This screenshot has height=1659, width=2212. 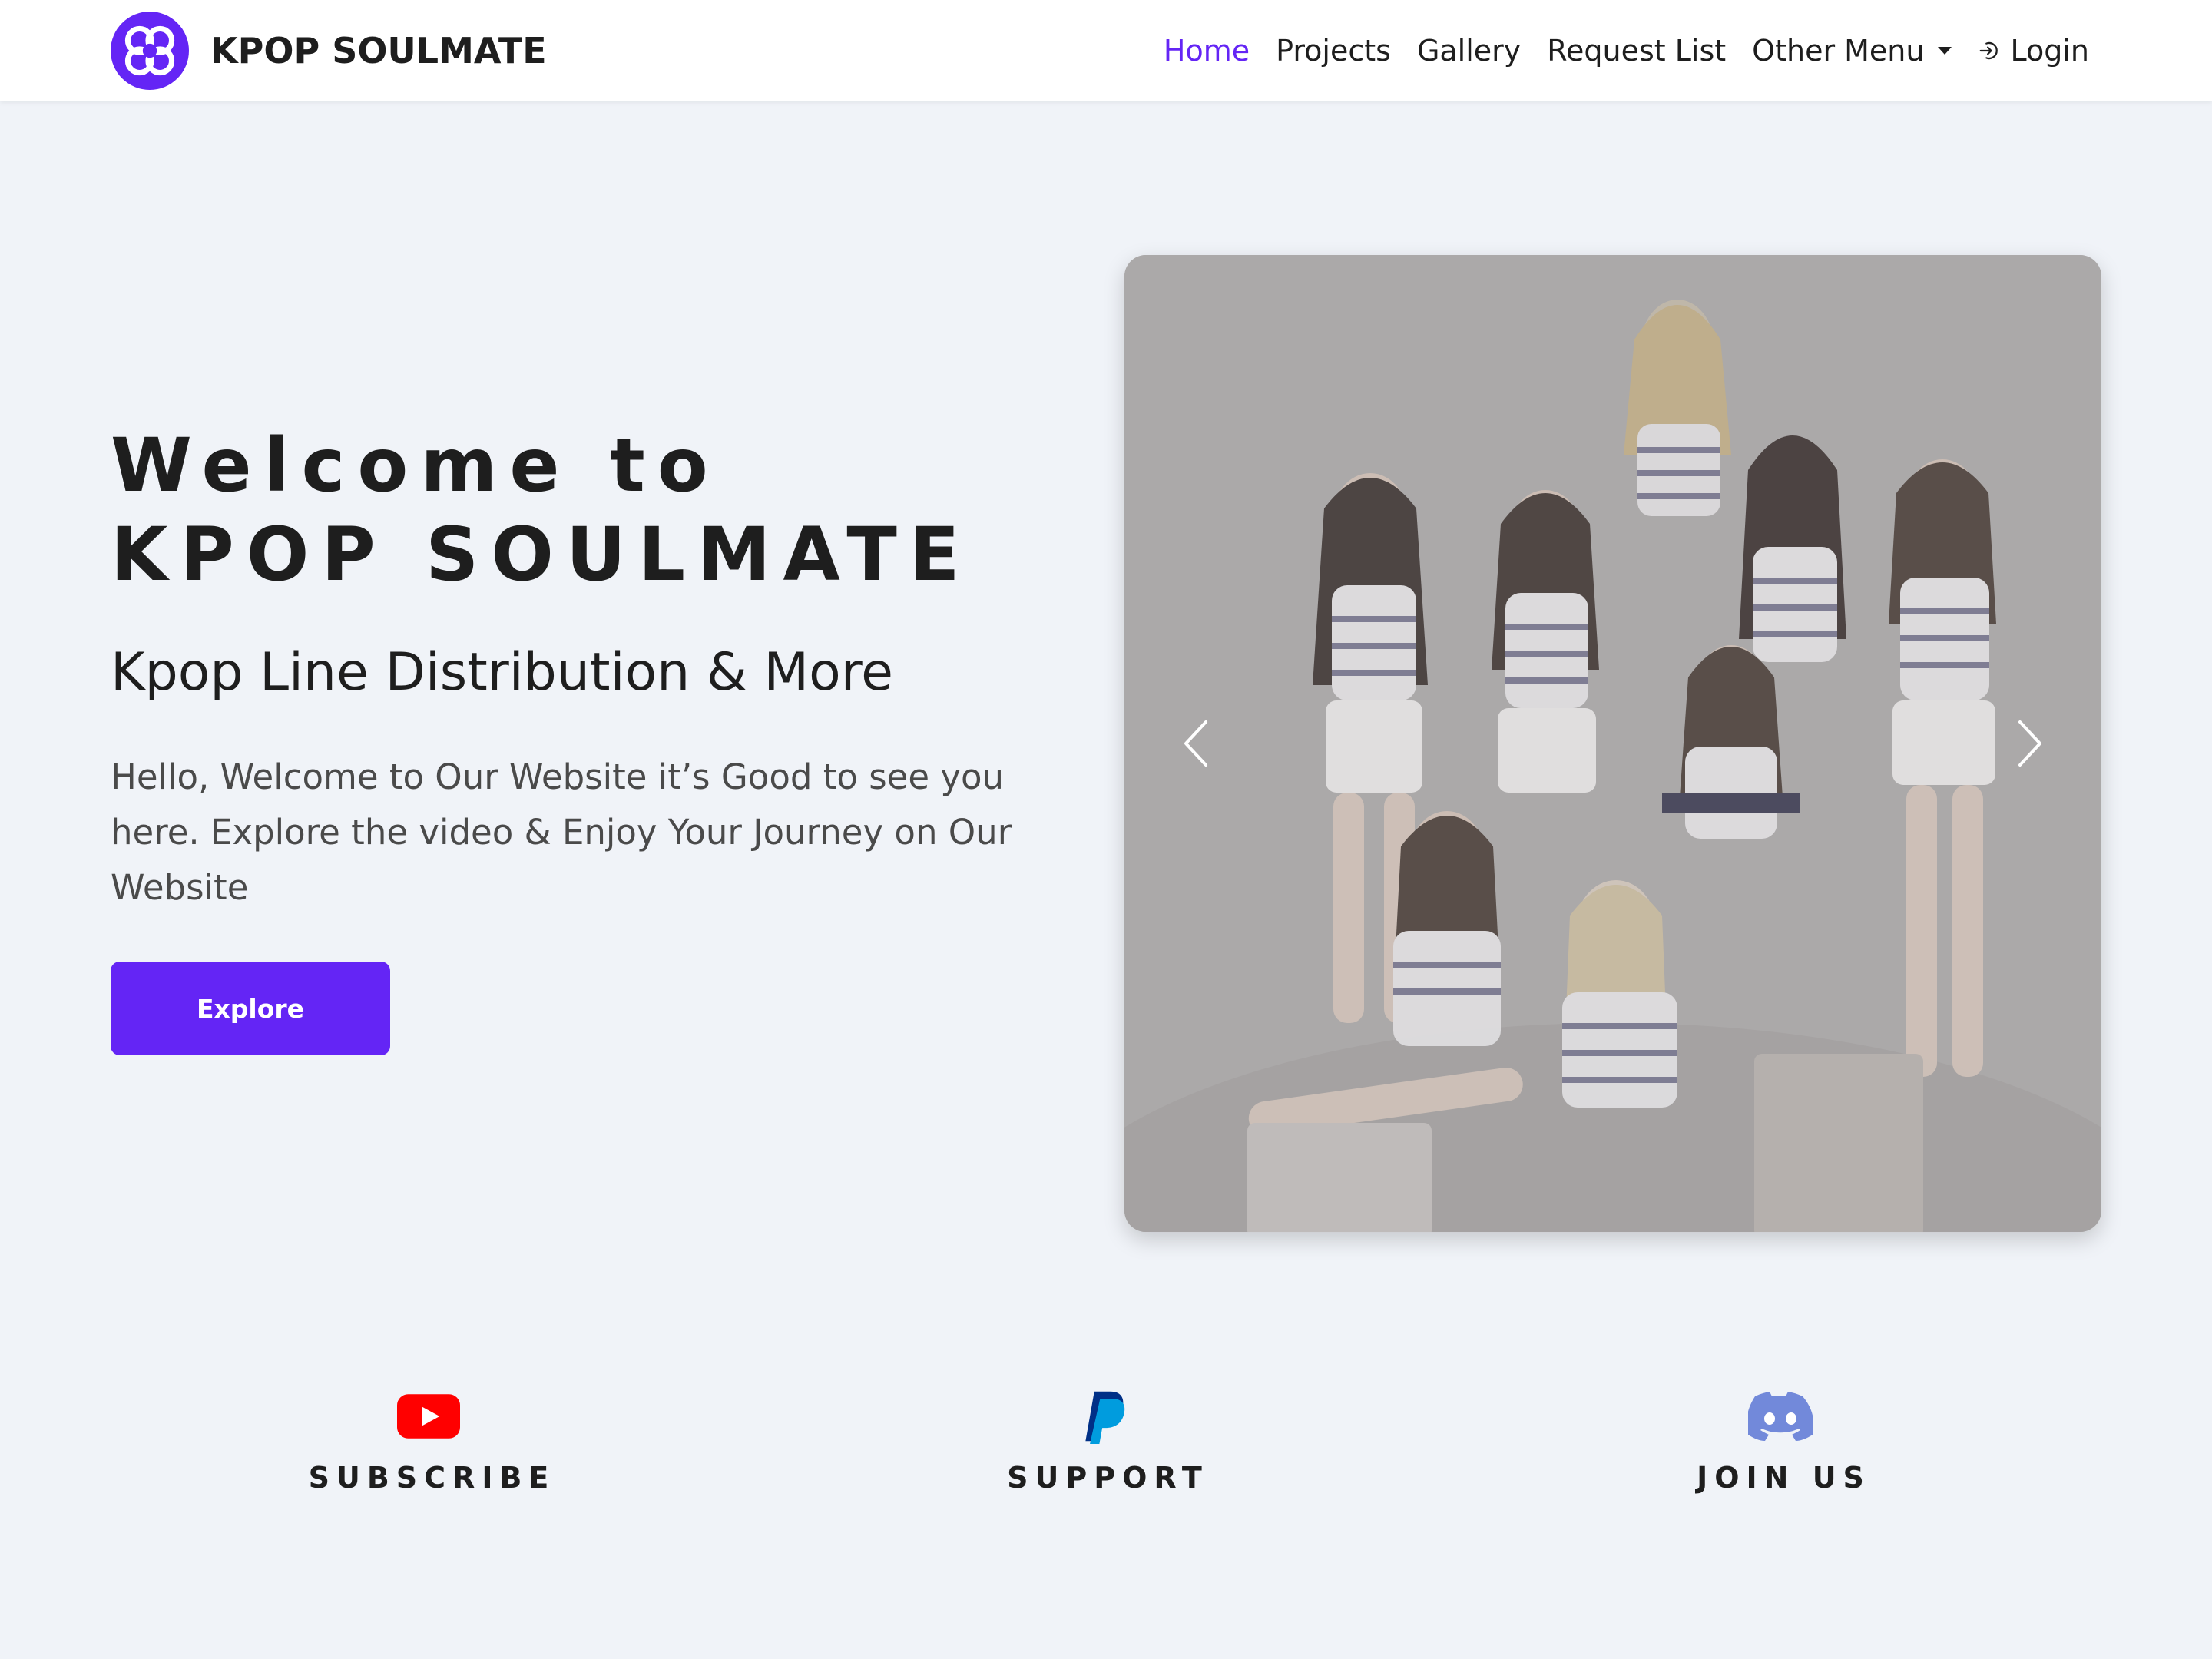 I want to click on paypal-icon, so click(x=1105, y=1418).